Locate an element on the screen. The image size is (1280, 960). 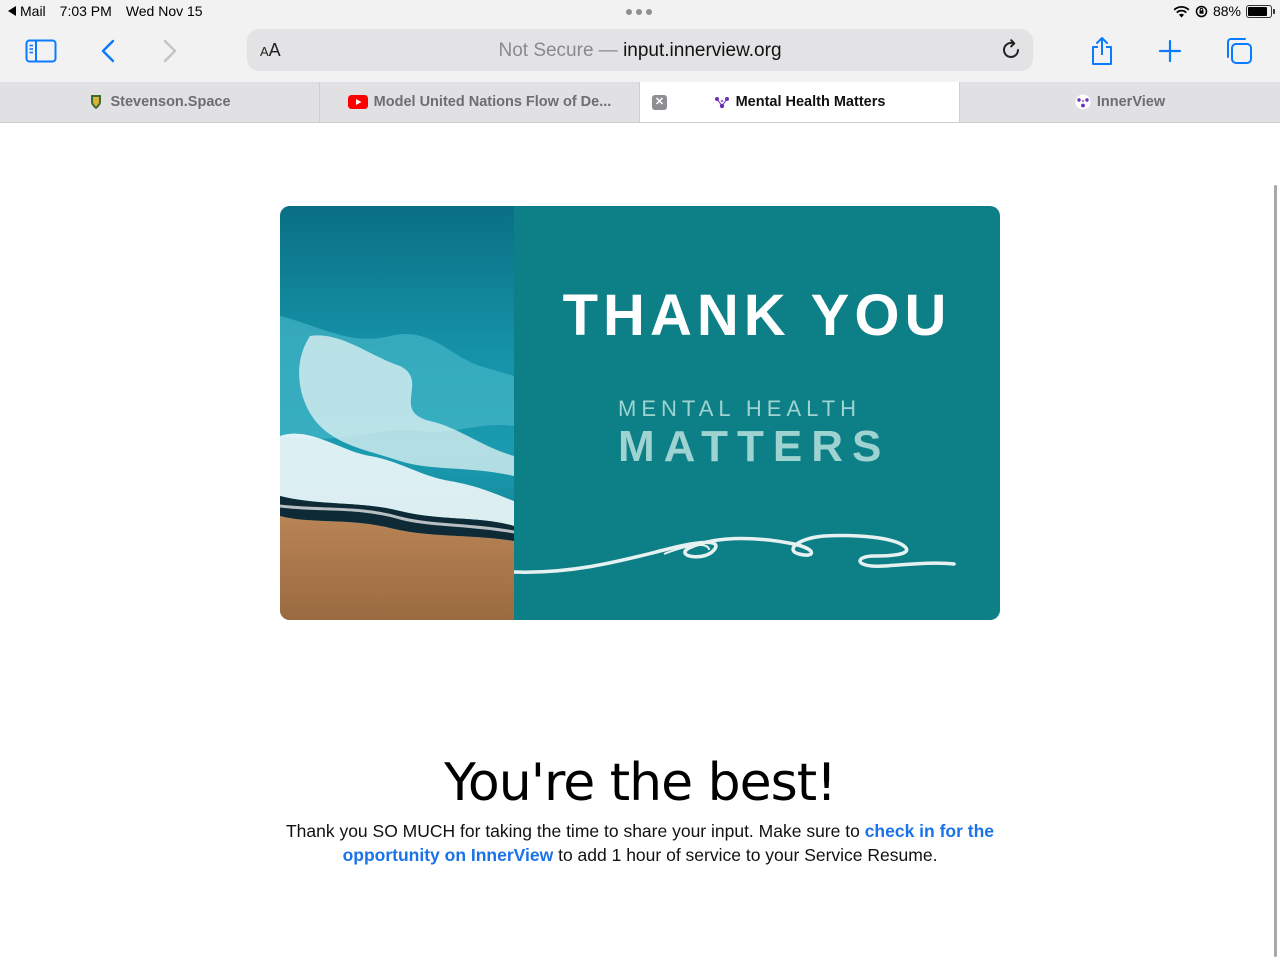
multitasking-dots-icon is located at coordinates (639, 12).